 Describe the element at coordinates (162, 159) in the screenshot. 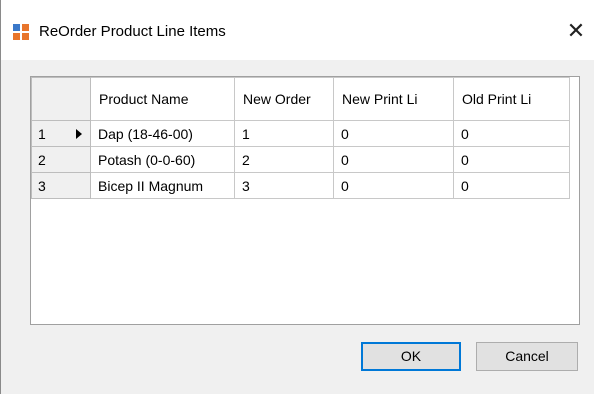

I see `cell-product-name: Potash (0-0-60)` at that location.